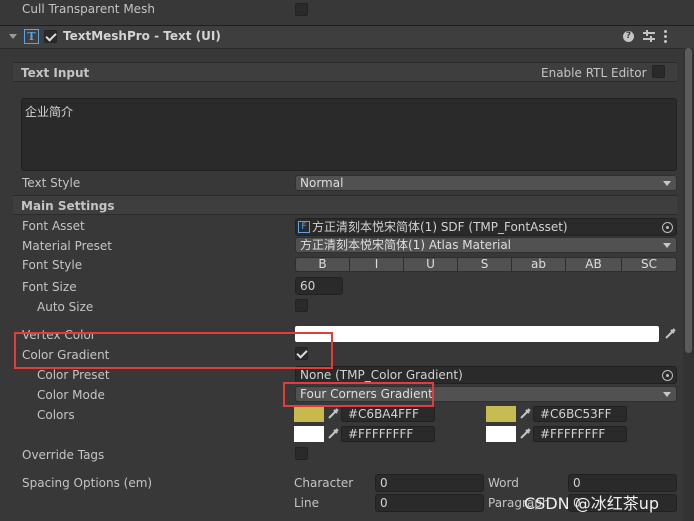  Describe the element at coordinates (486, 183) in the screenshot. I see `text-style-dropdown: Normal` at that location.